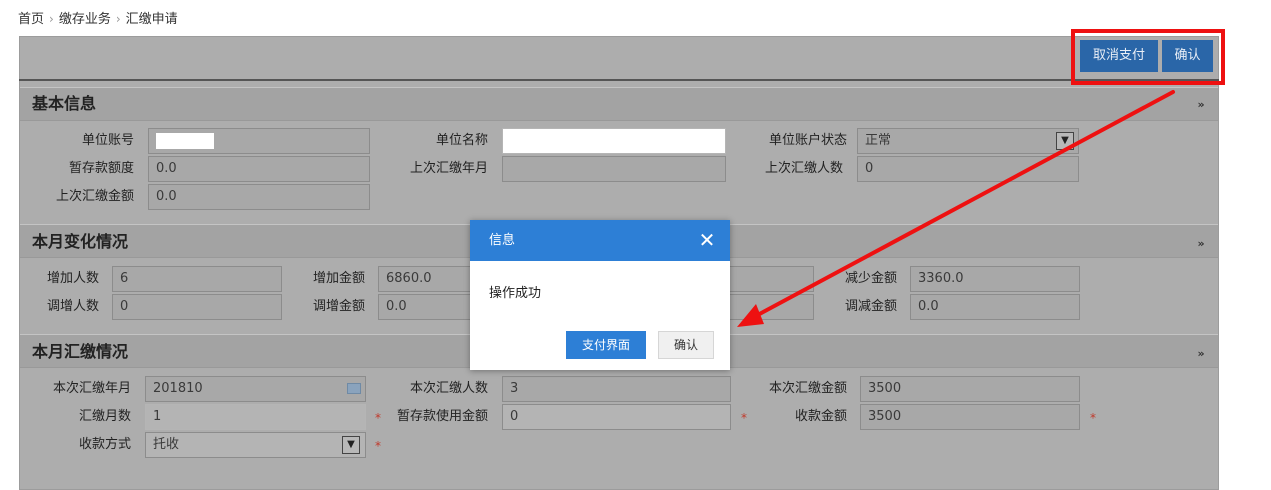  What do you see at coordinates (606, 345) in the screenshot?
I see `payment-page-button: 支付界面` at bounding box center [606, 345].